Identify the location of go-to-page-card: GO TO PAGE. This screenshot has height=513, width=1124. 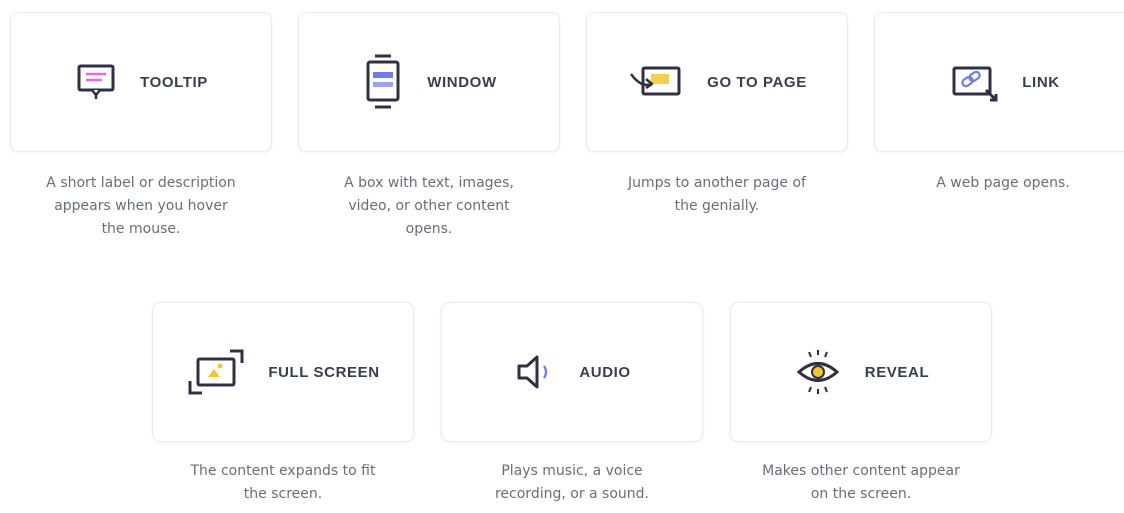
(717, 82).